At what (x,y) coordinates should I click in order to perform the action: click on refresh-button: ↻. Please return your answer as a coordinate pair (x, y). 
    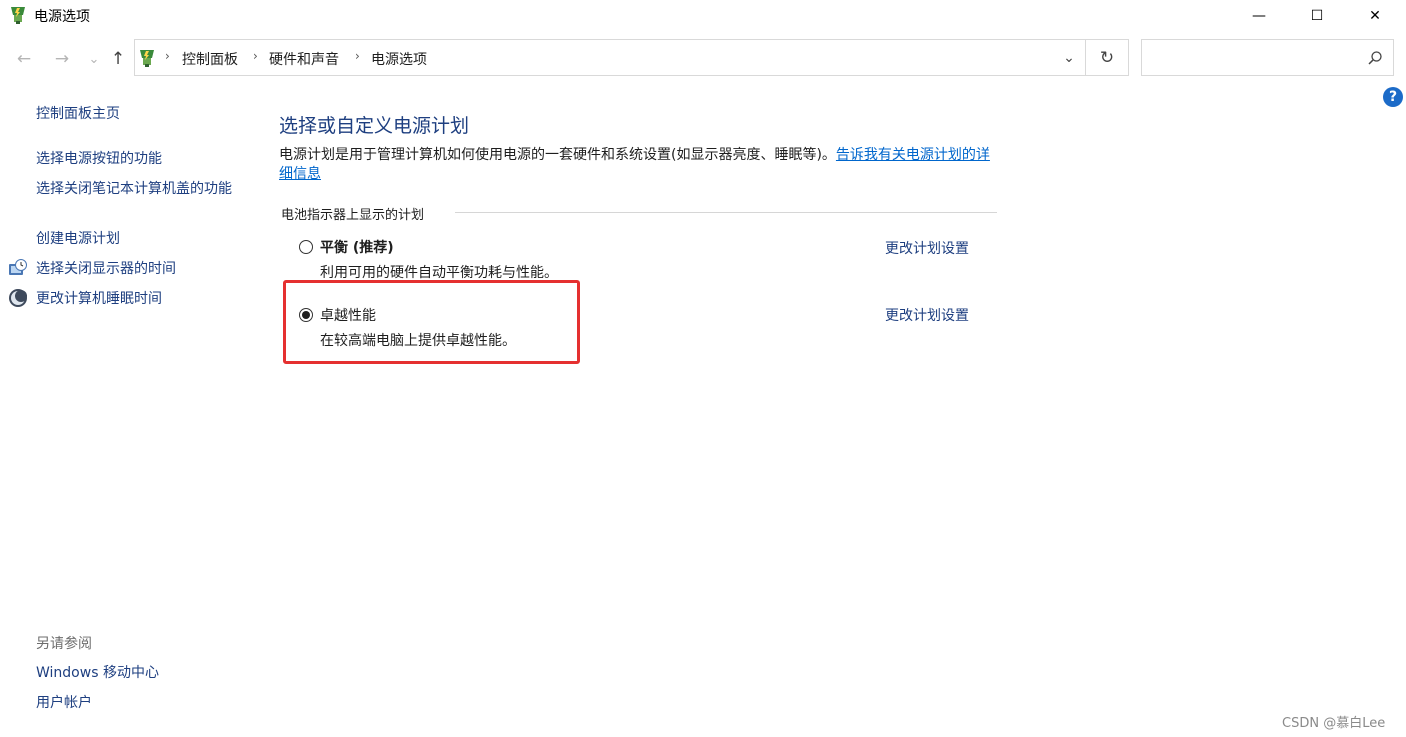
    Looking at the image, I should click on (1107, 57).